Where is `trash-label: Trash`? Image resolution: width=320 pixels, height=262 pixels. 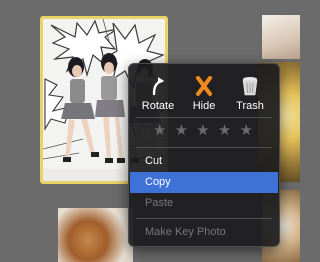 trash-label: Trash is located at coordinates (250, 106).